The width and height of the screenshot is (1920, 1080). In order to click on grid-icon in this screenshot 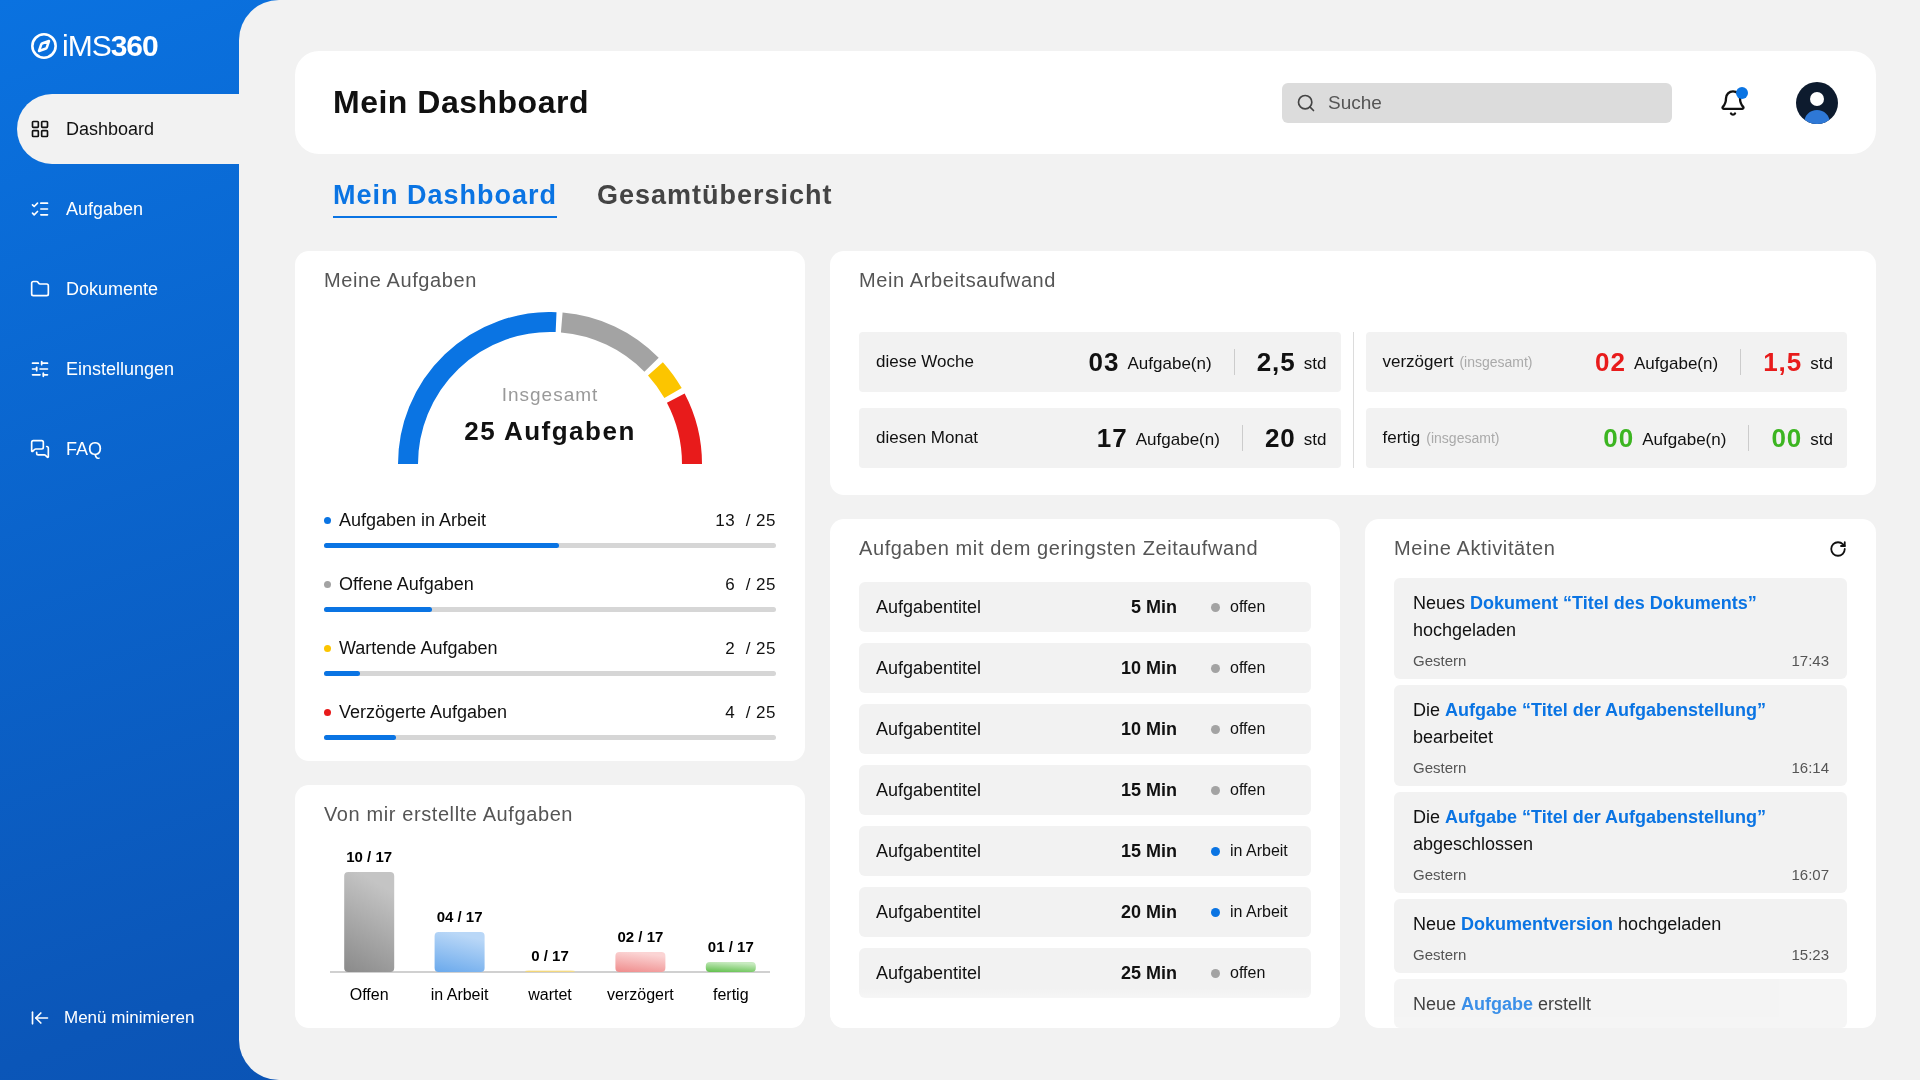, I will do `click(40, 129)`.